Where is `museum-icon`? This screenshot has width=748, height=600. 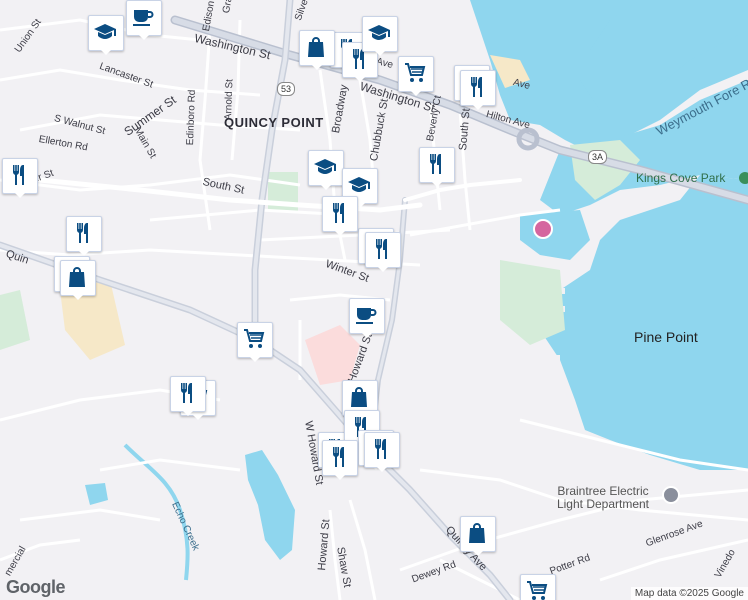
museum-icon is located at coordinates (543, 229).